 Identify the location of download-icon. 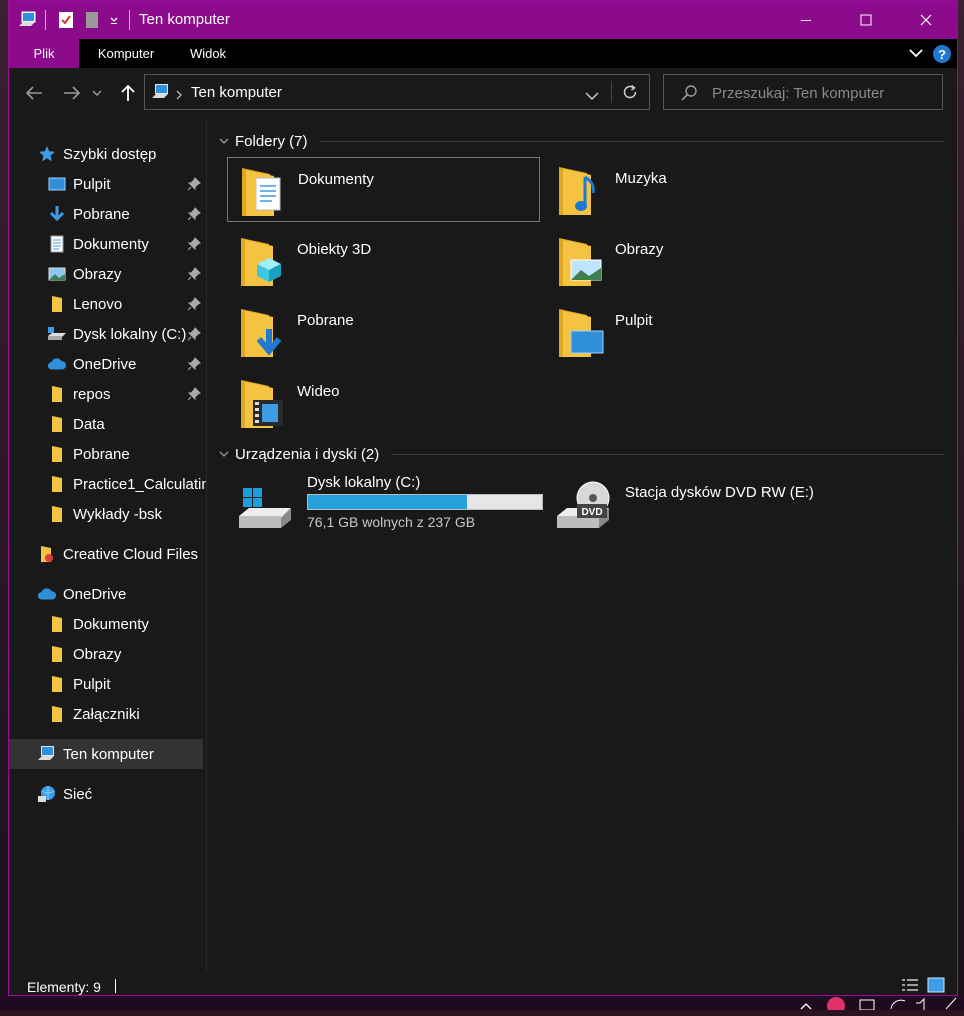
(57, 214).